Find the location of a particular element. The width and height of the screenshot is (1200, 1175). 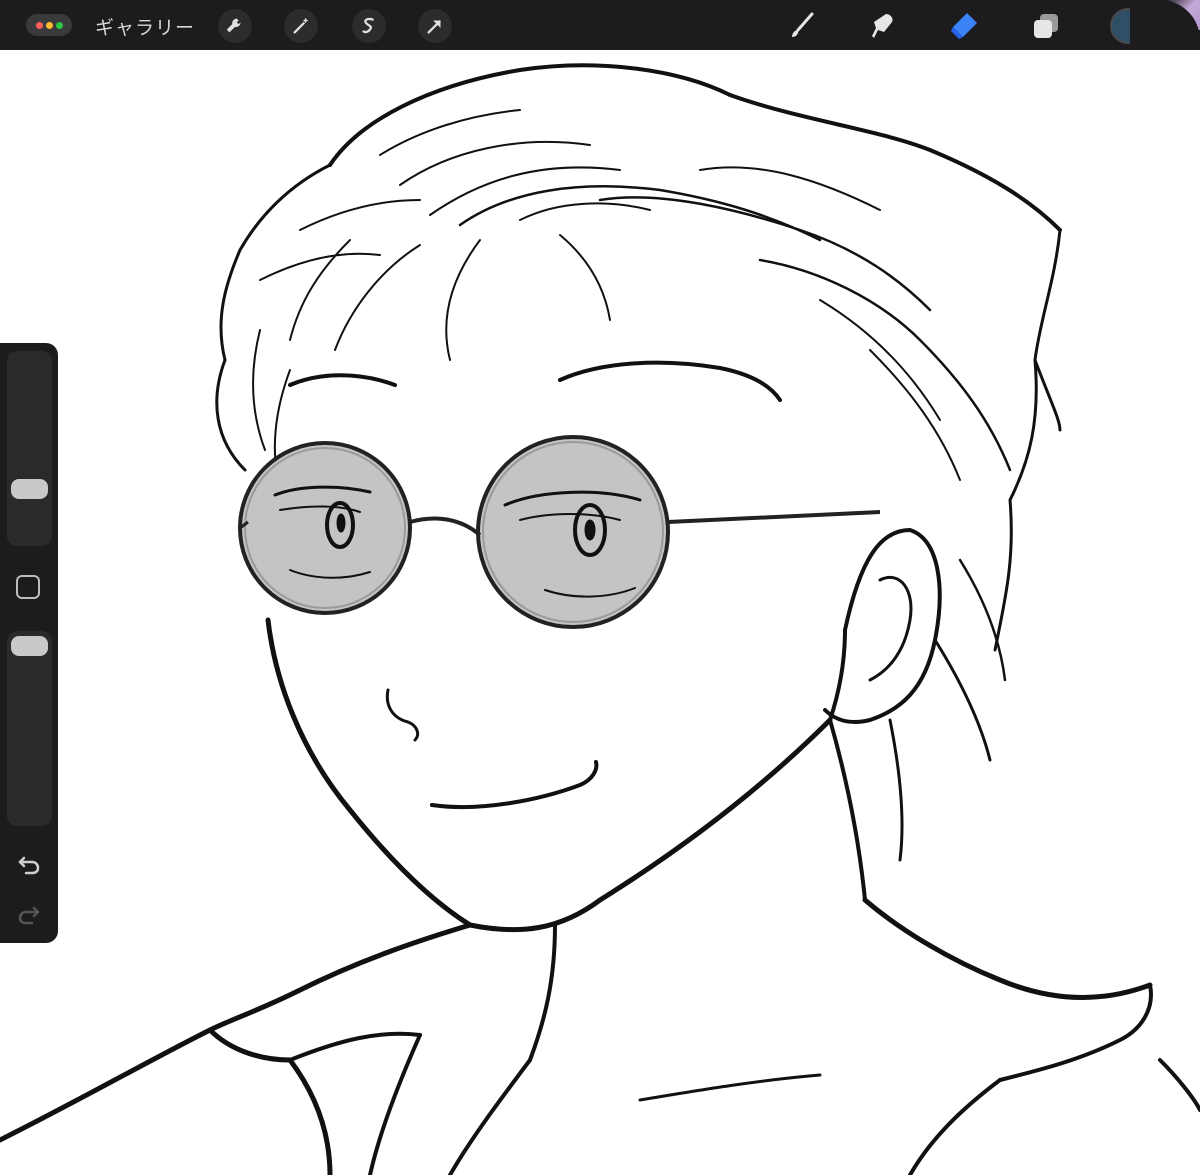

modify-button is located at coordinates (28, 587).